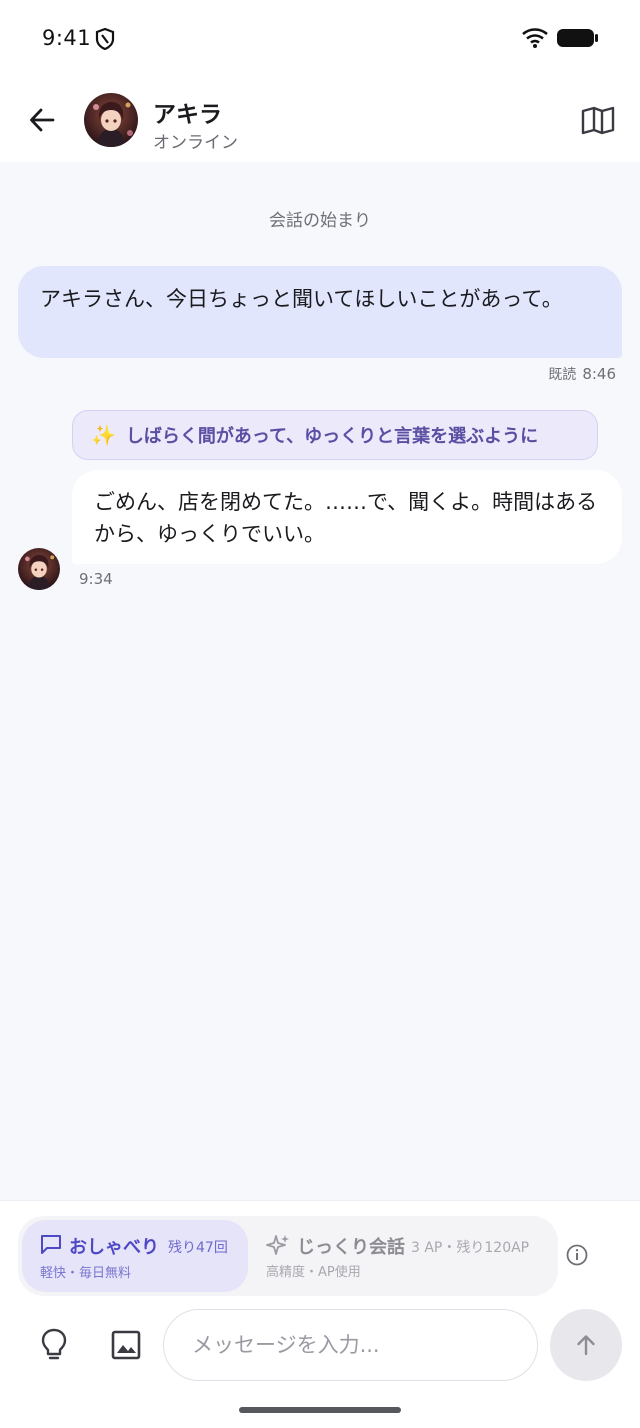 Image resolution: width=640 pixels, height=1428 pixels. I want to click on story-book-button, so click(598, 120).